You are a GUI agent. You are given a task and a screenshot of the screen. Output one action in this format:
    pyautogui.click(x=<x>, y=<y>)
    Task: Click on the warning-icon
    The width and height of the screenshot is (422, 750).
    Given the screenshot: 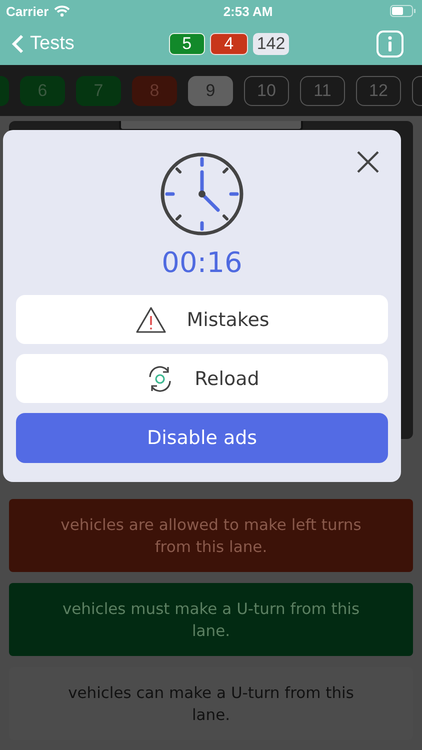 What is the action you would take?
    pyautogui.click(x=150, y=320)
    